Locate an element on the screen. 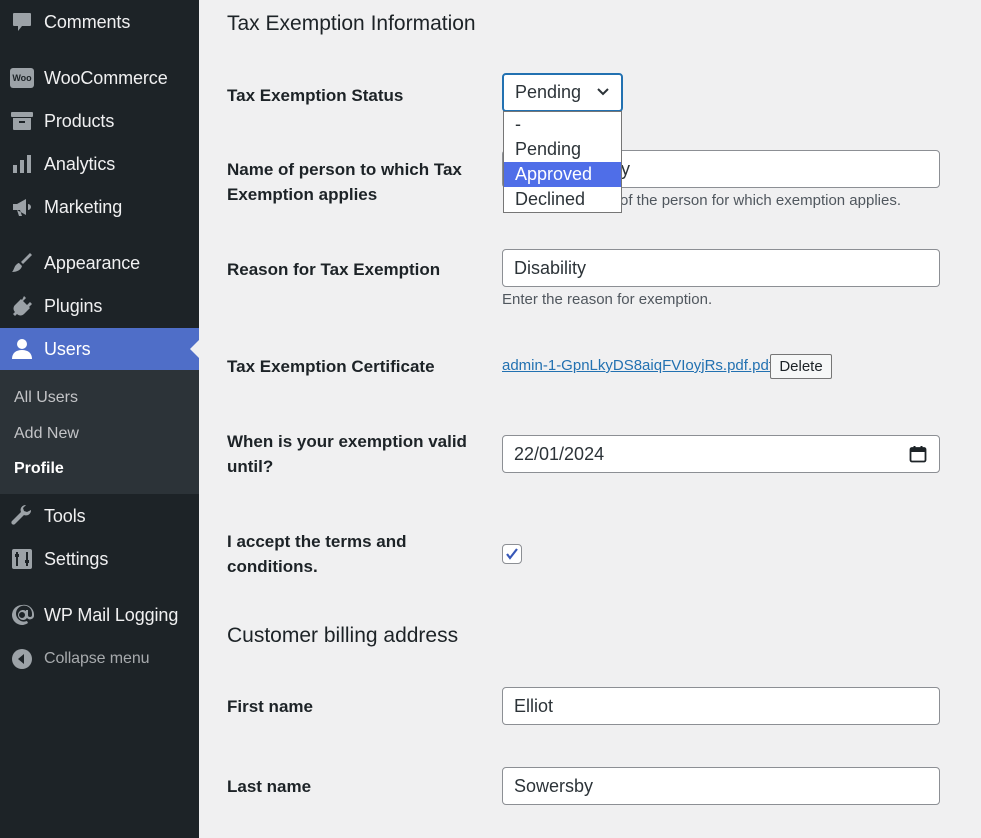 This screenshot has height=838, width=981. sidebar-item-appearance: Appearance is located at coordinates (99, 263).